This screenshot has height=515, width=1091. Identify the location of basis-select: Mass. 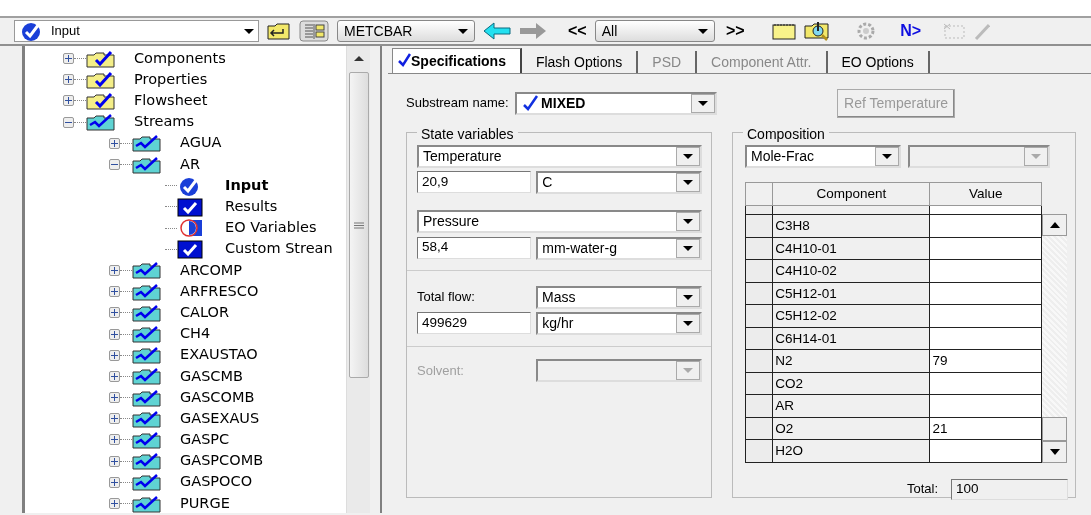
(619, 297).